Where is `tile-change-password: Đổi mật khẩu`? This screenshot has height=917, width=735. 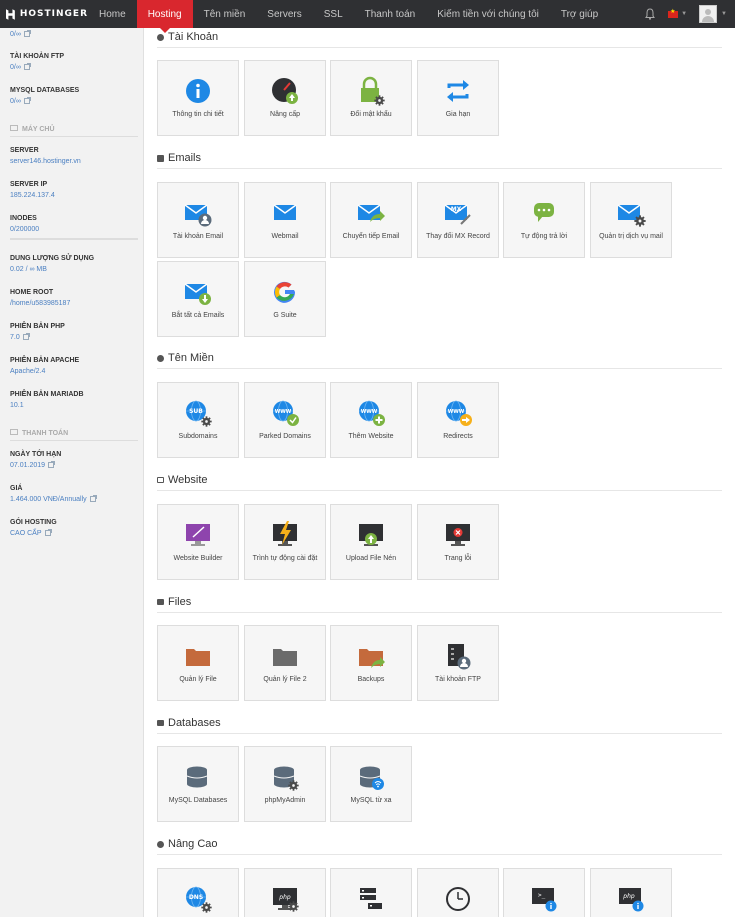 tile-change-password: Đổi mật khẩu is located at coordinates (371, 98).